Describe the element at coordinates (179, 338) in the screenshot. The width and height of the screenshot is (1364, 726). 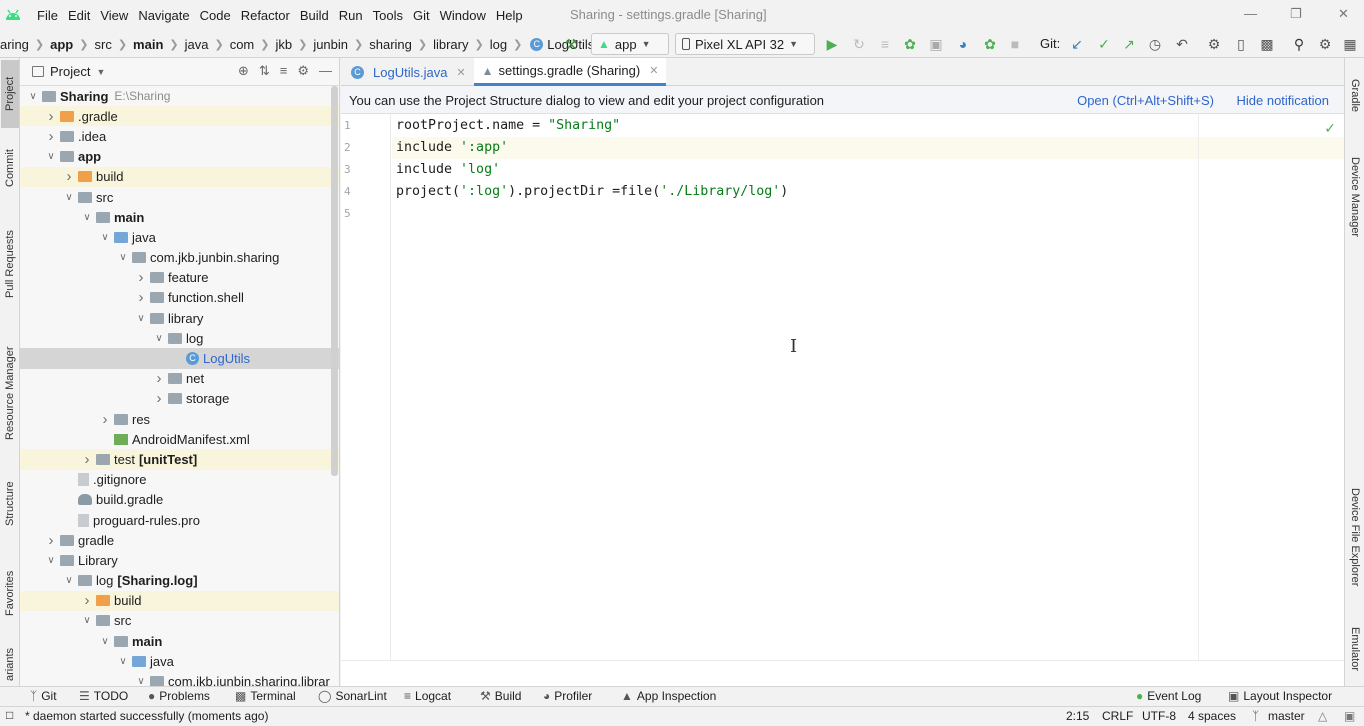
I see `tree-node: ∨ log` at that location.